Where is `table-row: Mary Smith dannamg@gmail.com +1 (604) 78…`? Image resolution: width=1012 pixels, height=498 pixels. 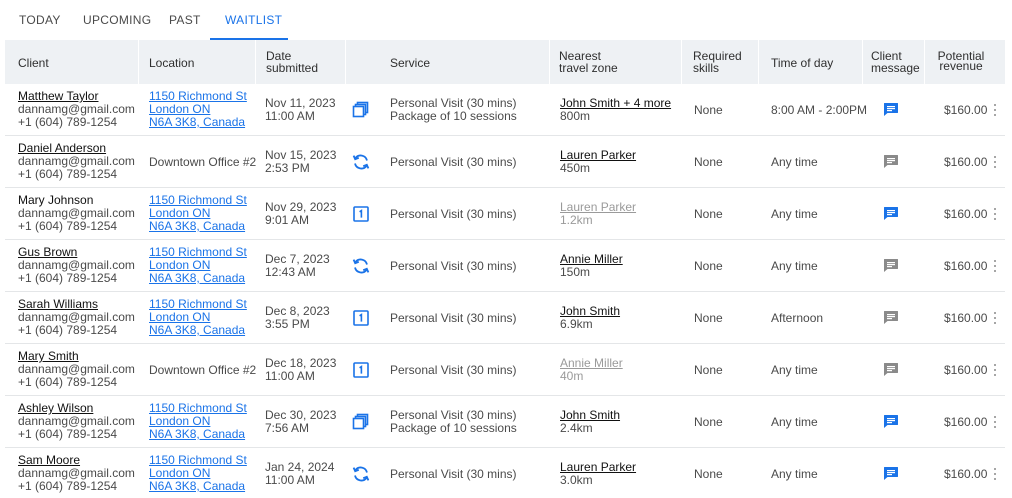 table-row: Mary Smith dannamg@gmail.com +1 (604) 78… is located at coordinates (505, 370).